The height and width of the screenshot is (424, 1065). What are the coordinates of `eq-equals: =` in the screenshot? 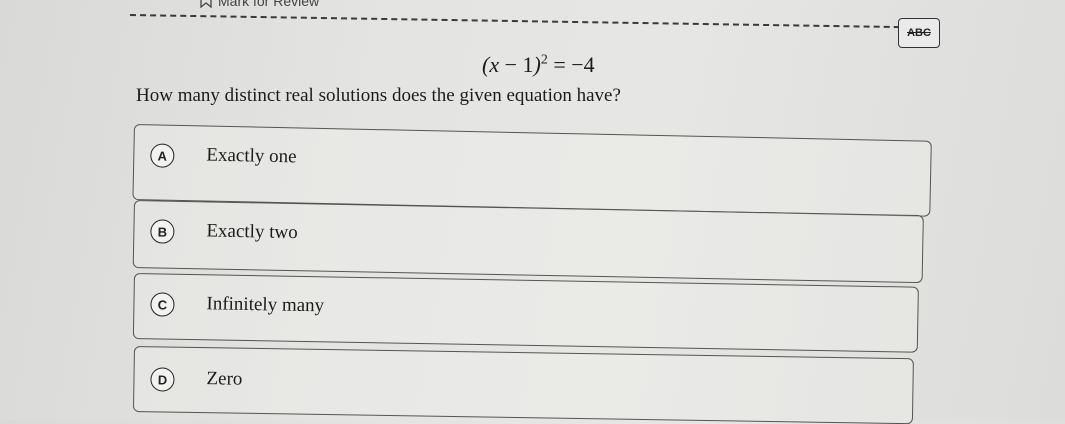 It's located at (559, 64).